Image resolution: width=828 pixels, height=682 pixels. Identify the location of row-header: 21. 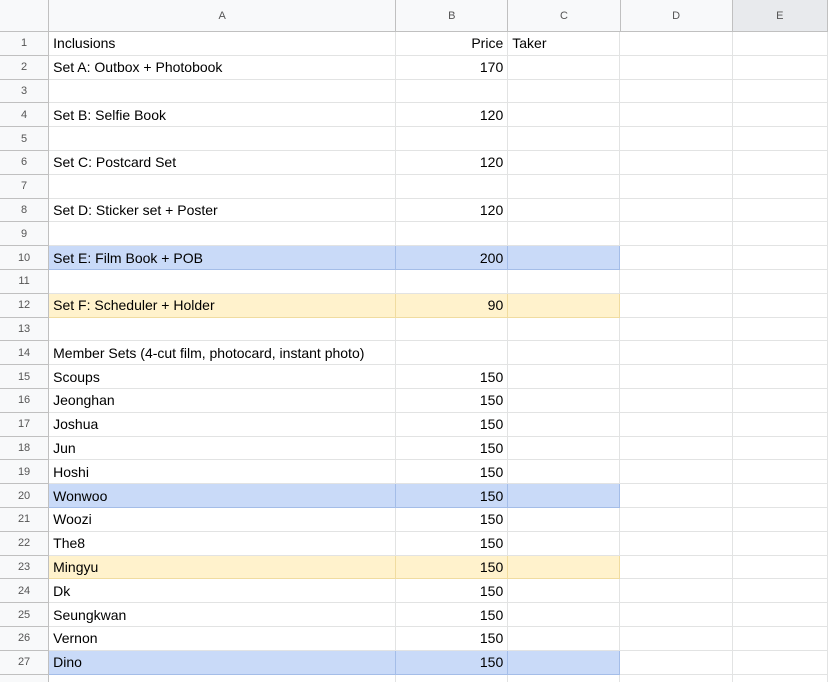
(25, 519).